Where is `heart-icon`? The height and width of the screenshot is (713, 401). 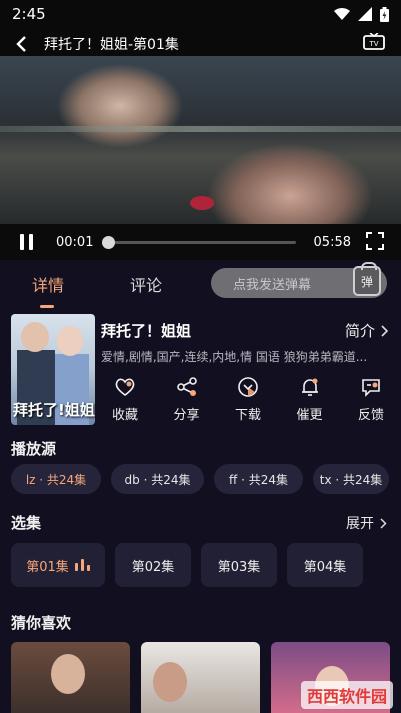
heart-icon is located at coordinates (125, 387).